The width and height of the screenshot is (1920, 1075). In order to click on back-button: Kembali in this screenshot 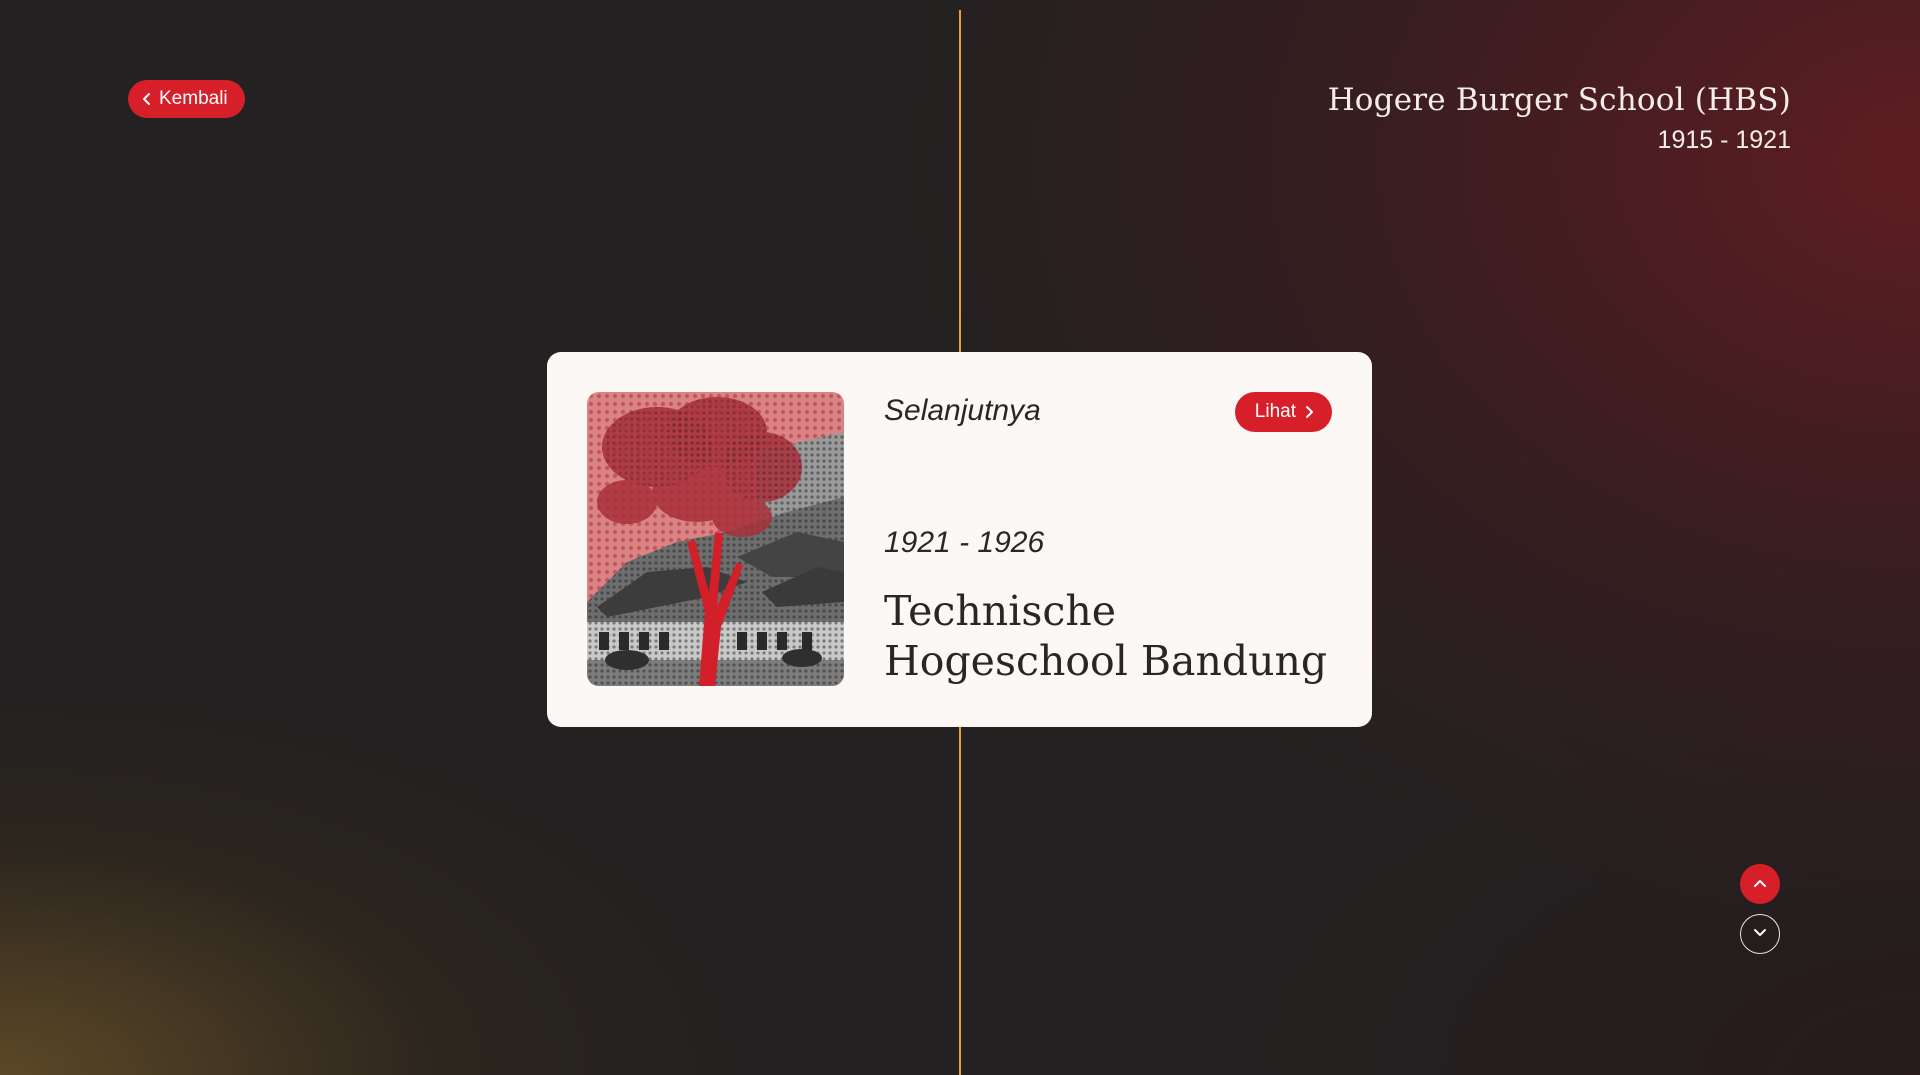, I will do `click(186, 99)`.